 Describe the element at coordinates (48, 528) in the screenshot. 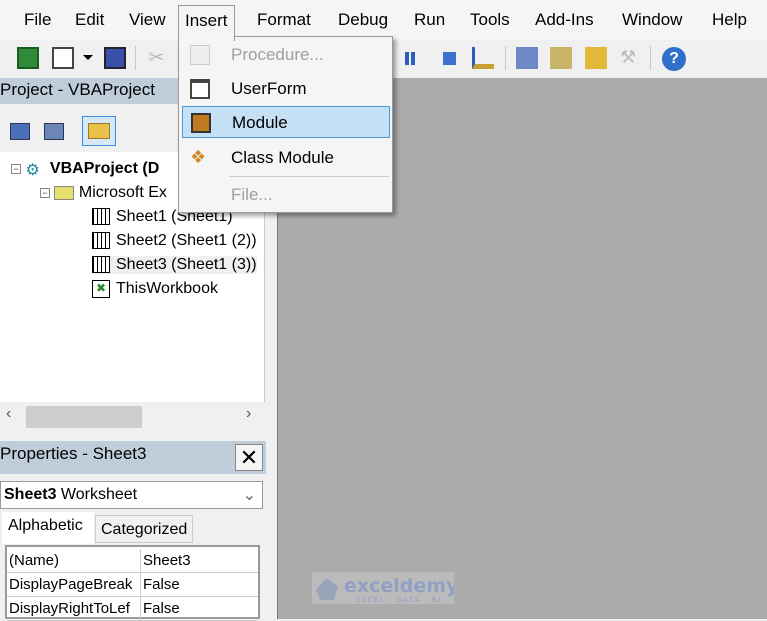

I see `tab-alphabetic: Alphabetic` at that location.